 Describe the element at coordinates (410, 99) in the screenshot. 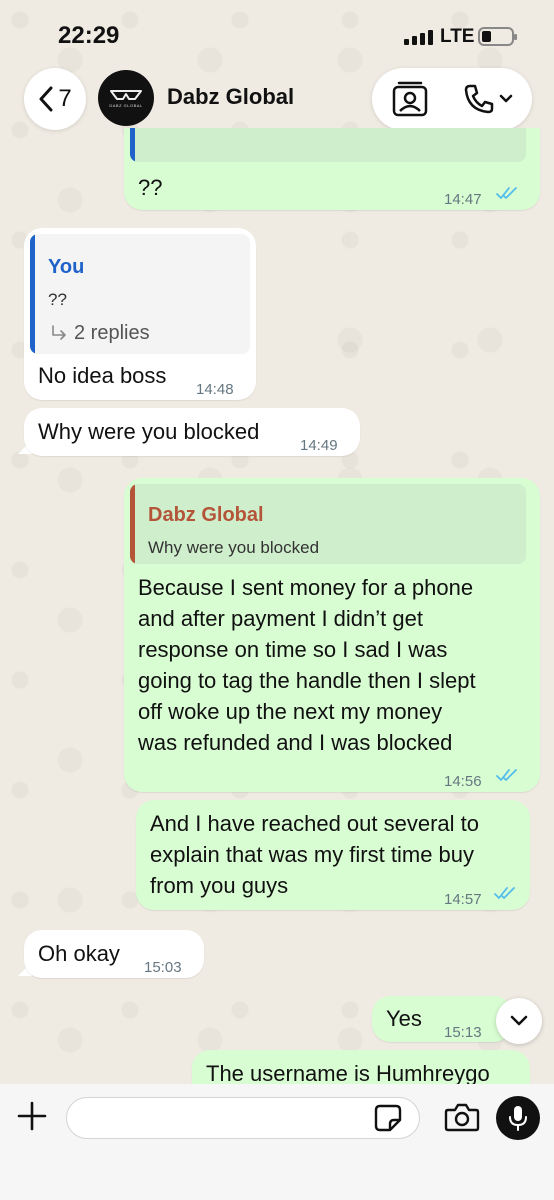

I see `contact-card-icon` at that location.